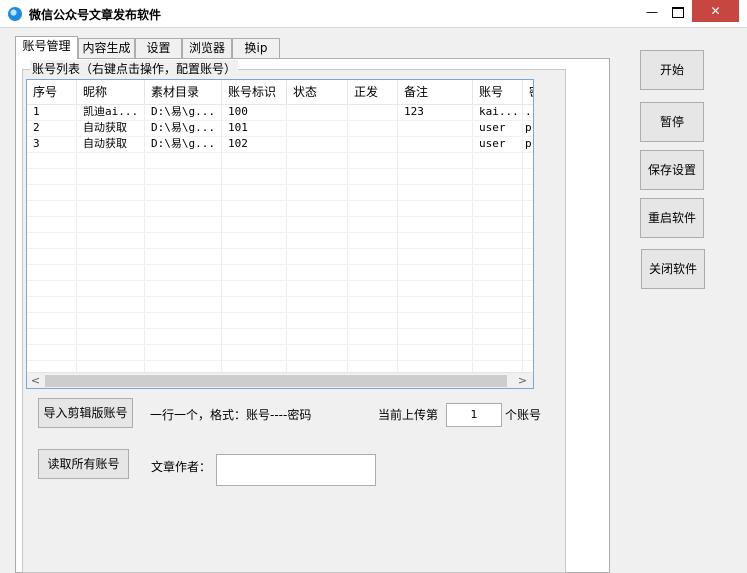 The width and height of the screenshot is (747, 573). I want to click on scroll-right-icon: >, so click(522, 380).